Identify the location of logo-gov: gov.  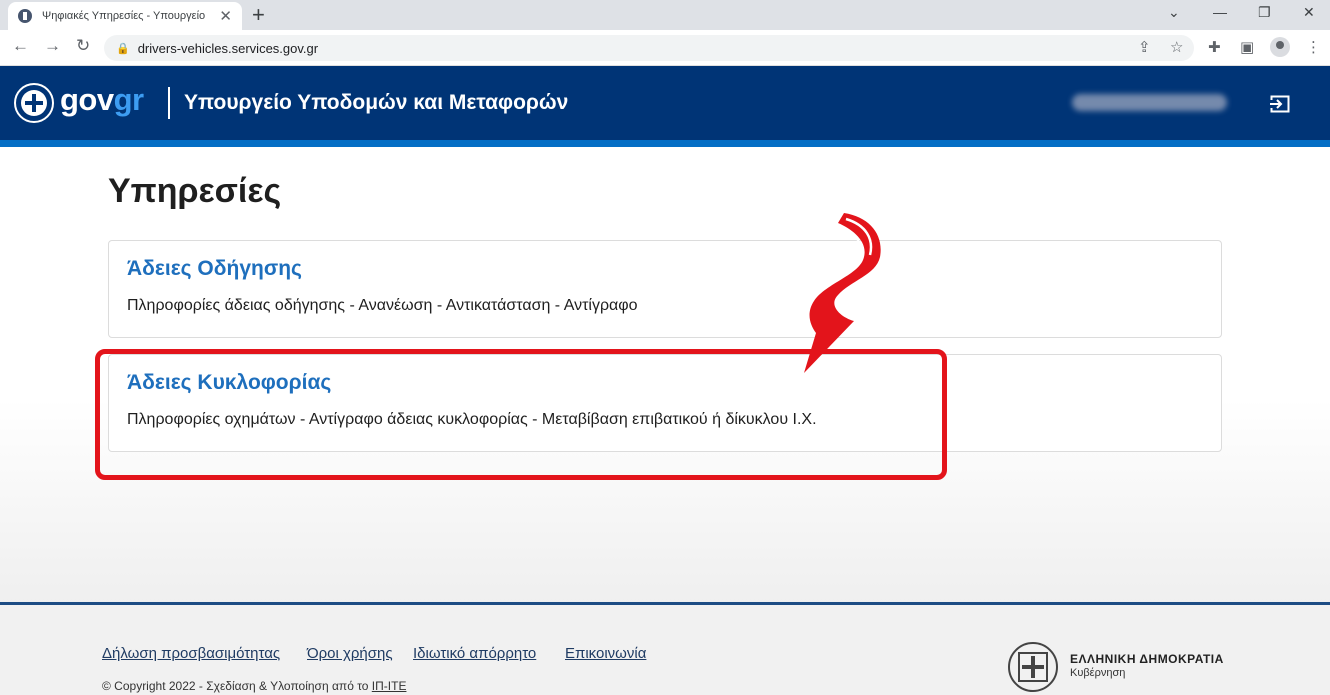
(87, 99).